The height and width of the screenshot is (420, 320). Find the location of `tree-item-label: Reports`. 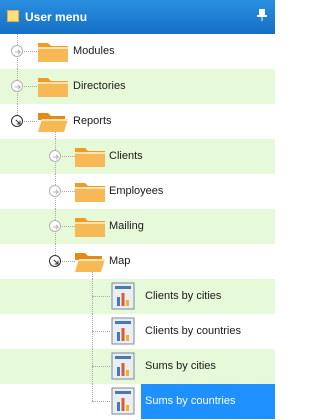

tree-item-label: Reports is located at coordinates (92, 121).